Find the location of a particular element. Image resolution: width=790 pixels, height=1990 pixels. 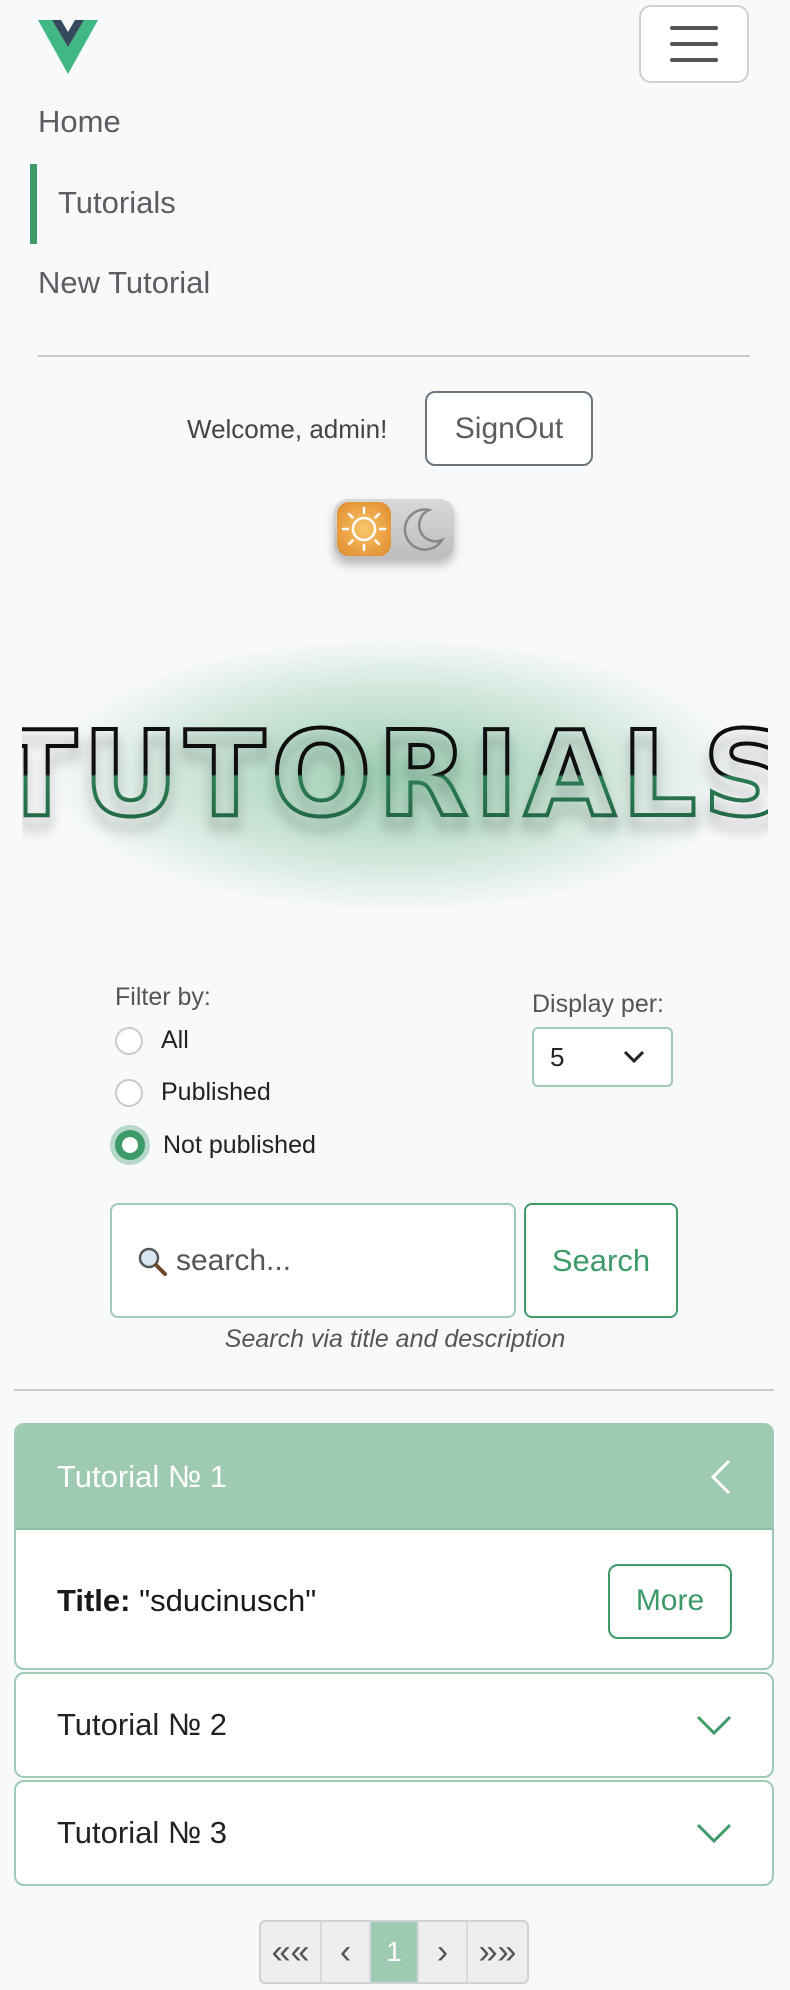

display-per-select: 5 is located at coordinates (602, 1057).